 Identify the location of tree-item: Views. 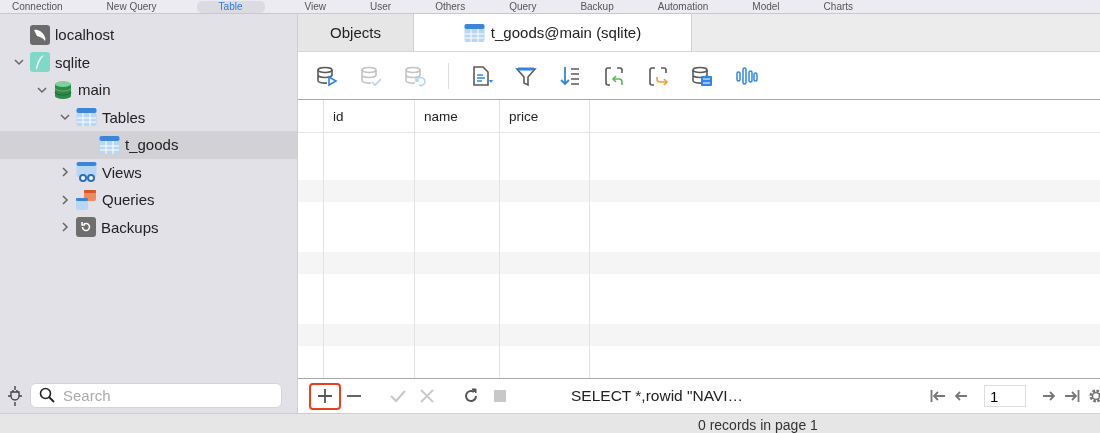
(148, 172).